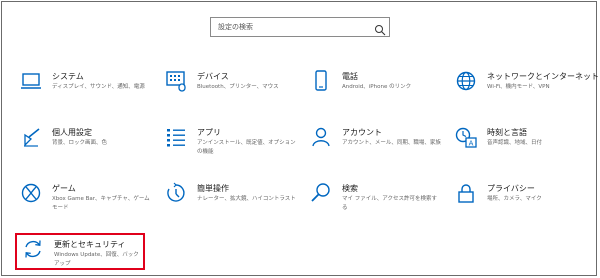 The height and width of the screenshot is (278, 600). What do you see at coordinates (466, 137) in the screenshot?
I see `time-language-icon: A` at bounding box center [466, 137].